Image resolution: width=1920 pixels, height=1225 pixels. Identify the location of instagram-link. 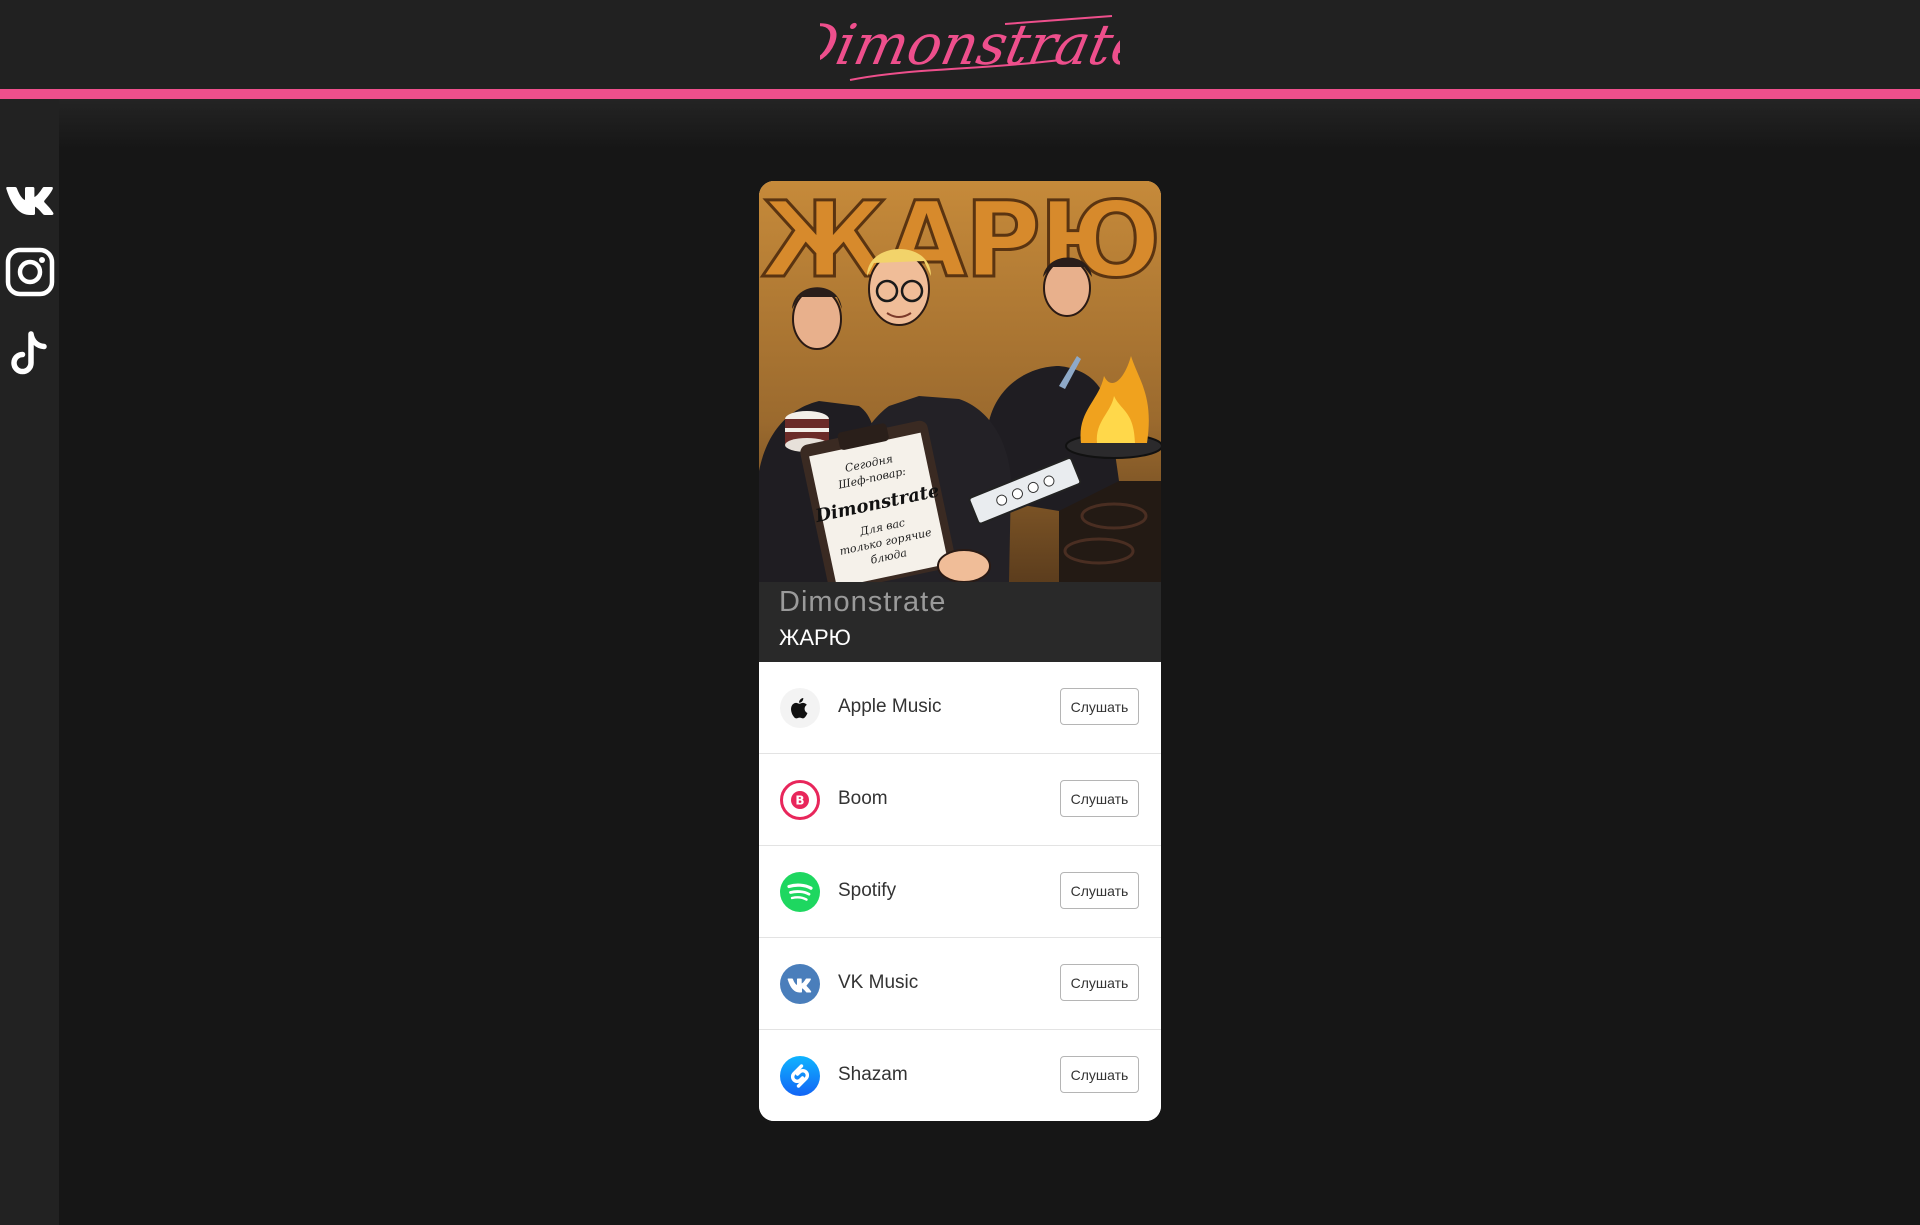
(30, 272).